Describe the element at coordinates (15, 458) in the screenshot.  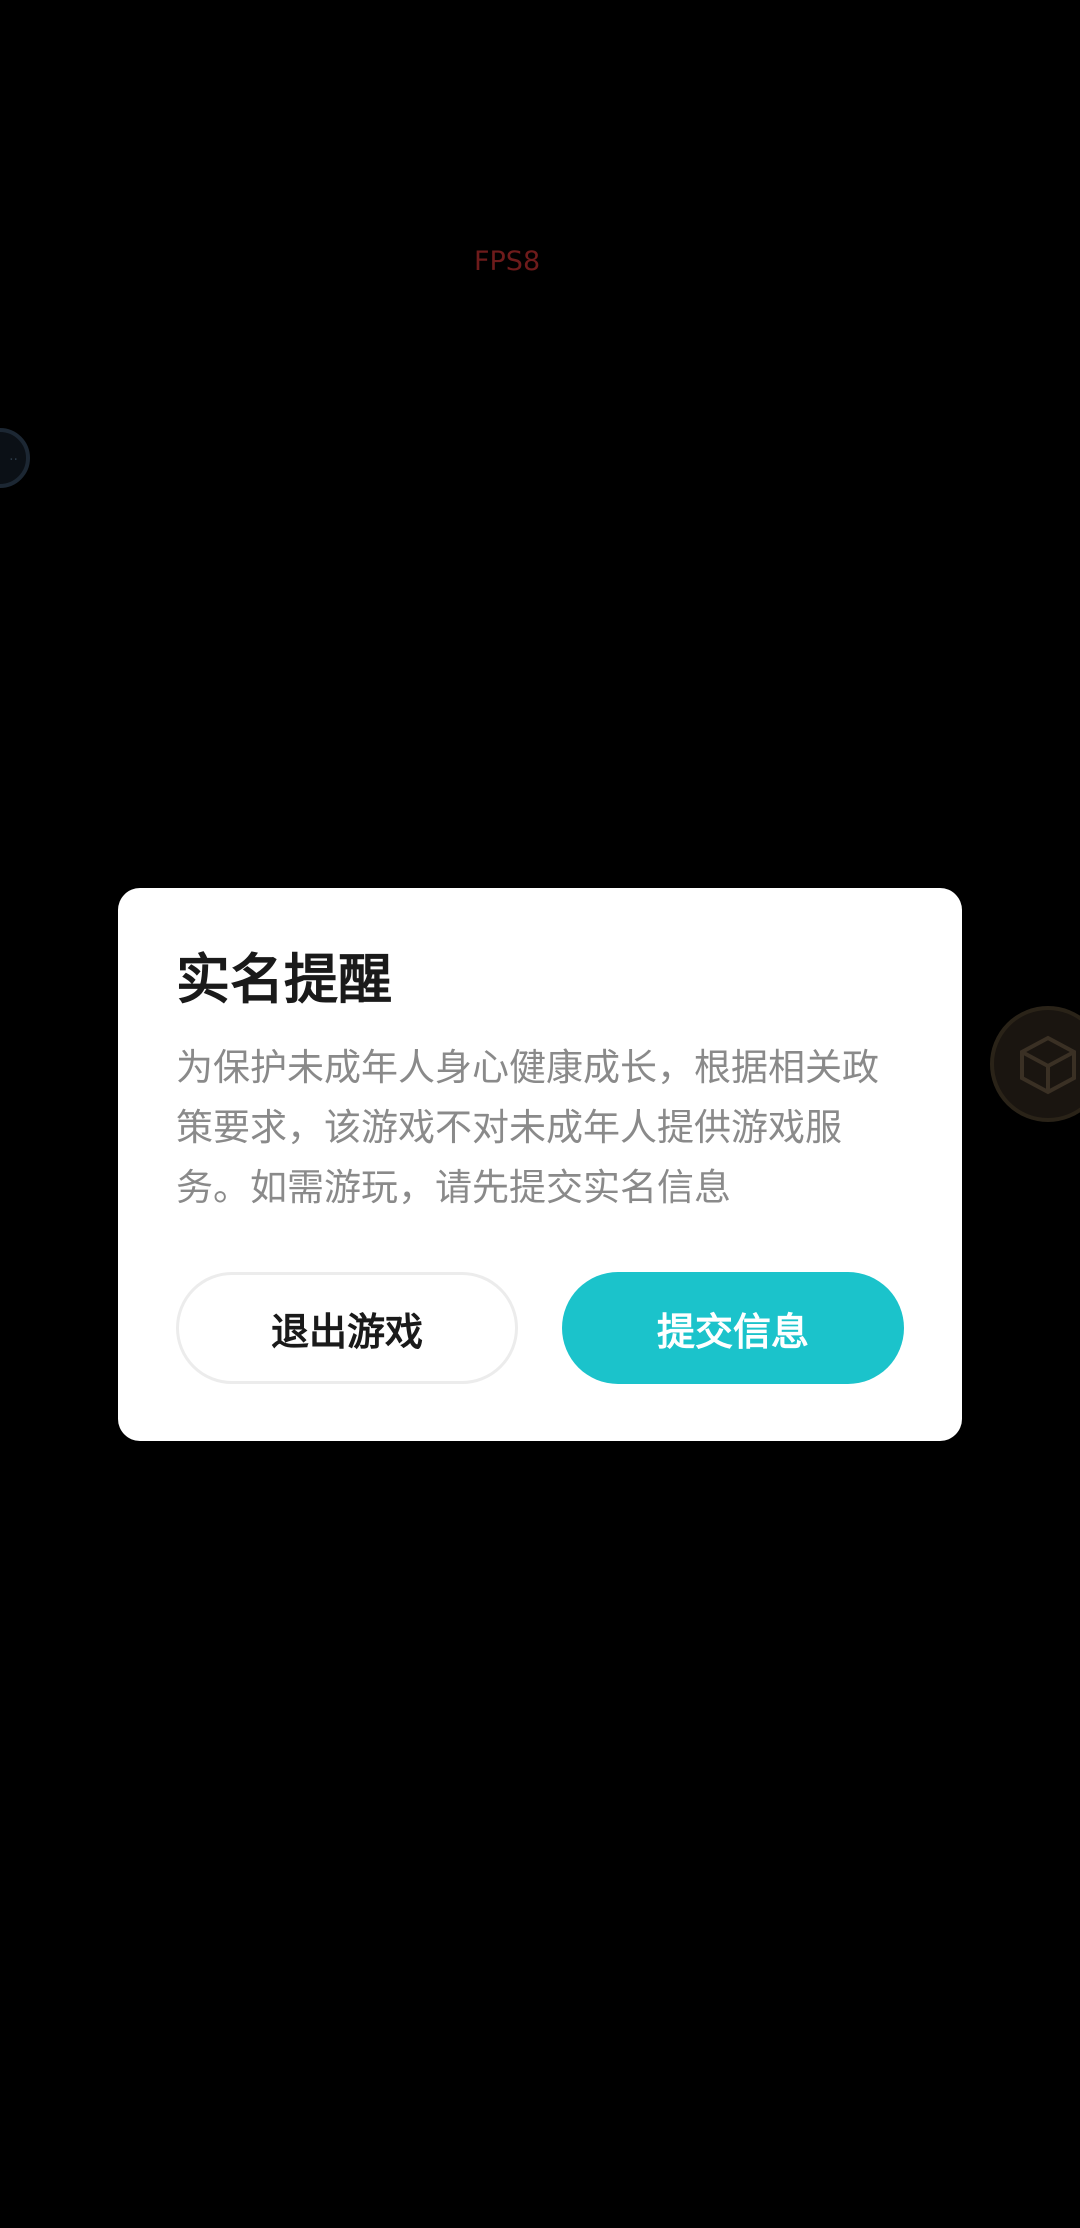
I see `floating-ball-icon: ··` at that location.